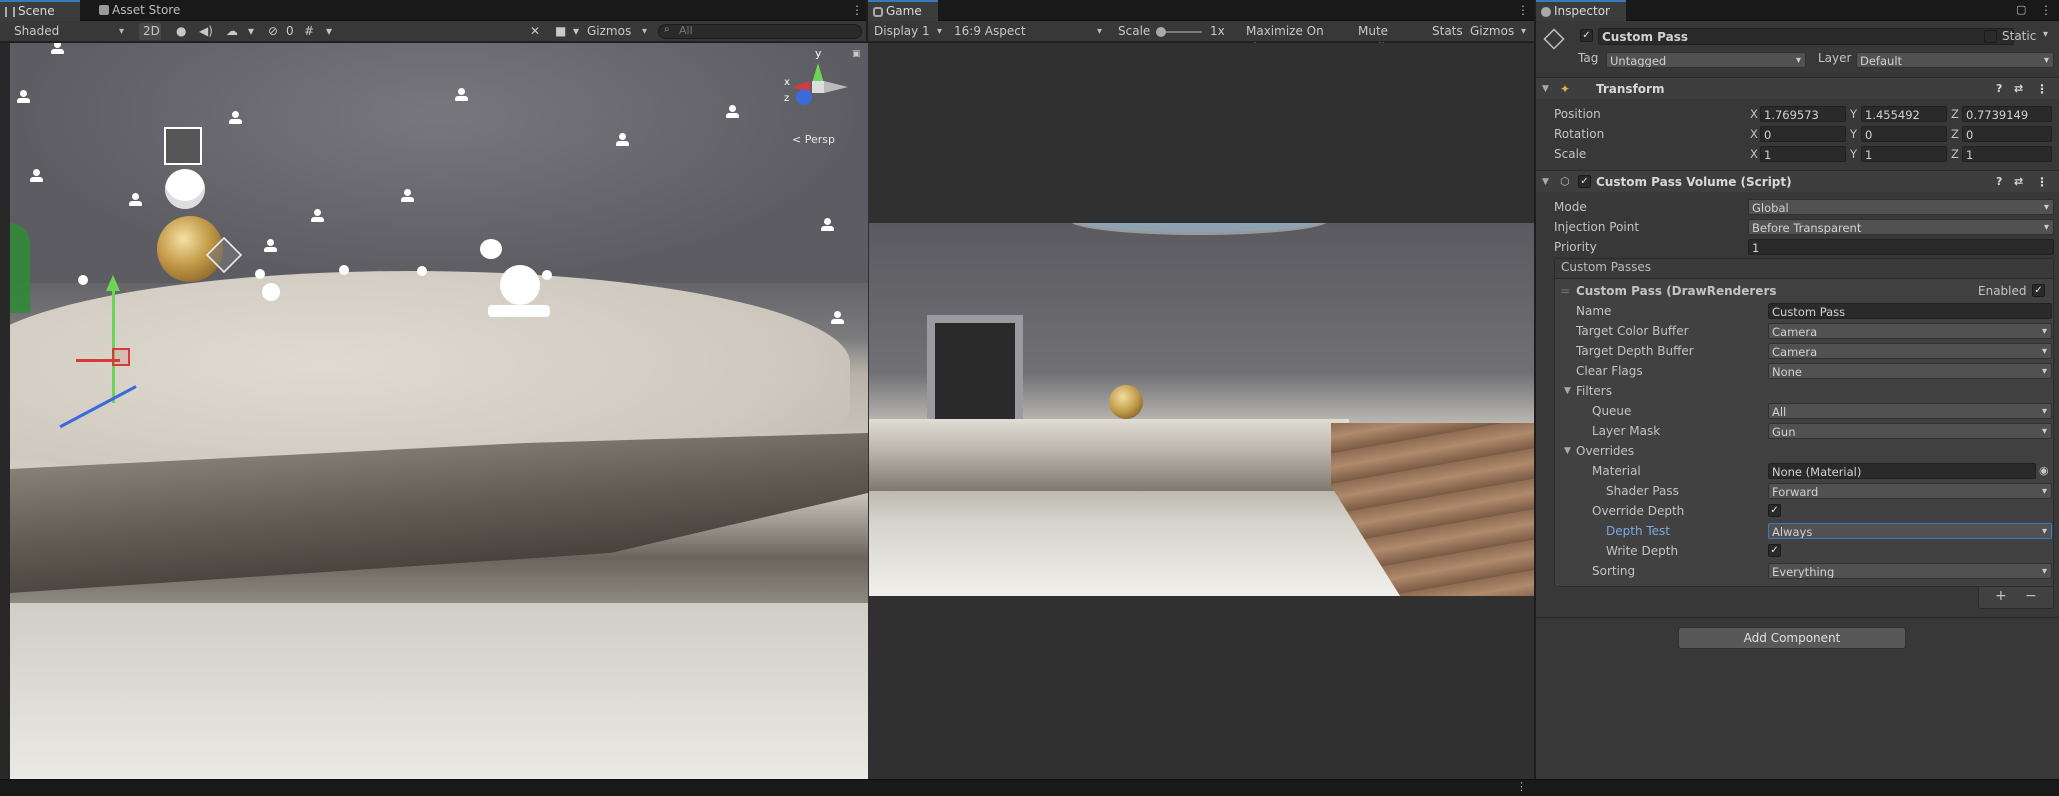  Describe the element at coordinates (113, 343) in the screenshot. I see `move-handle-y` at that location.